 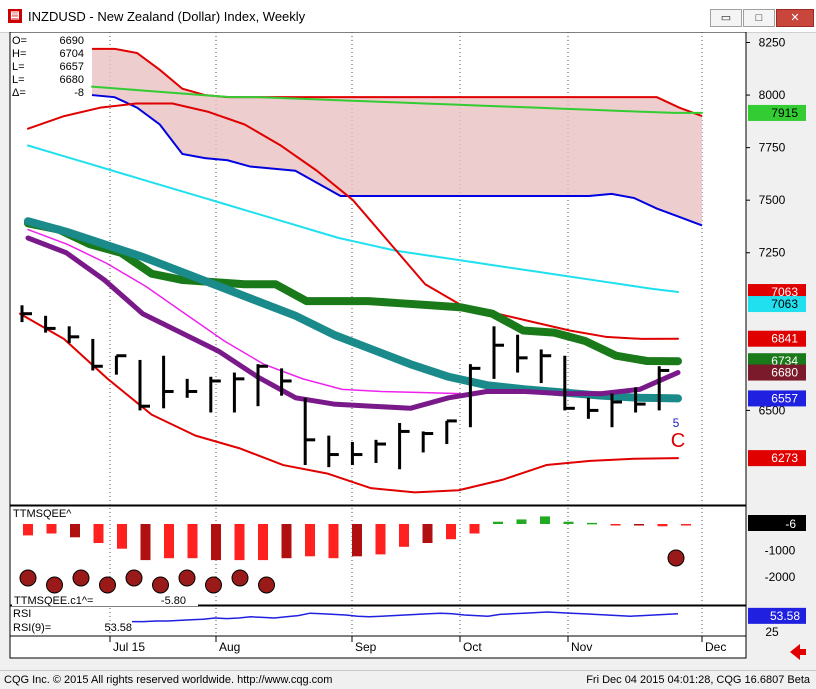 What do you see at coordinates (19, 41) in the screenshot?
I see `ohlc-label: O=` at bounding box center [19, 41].